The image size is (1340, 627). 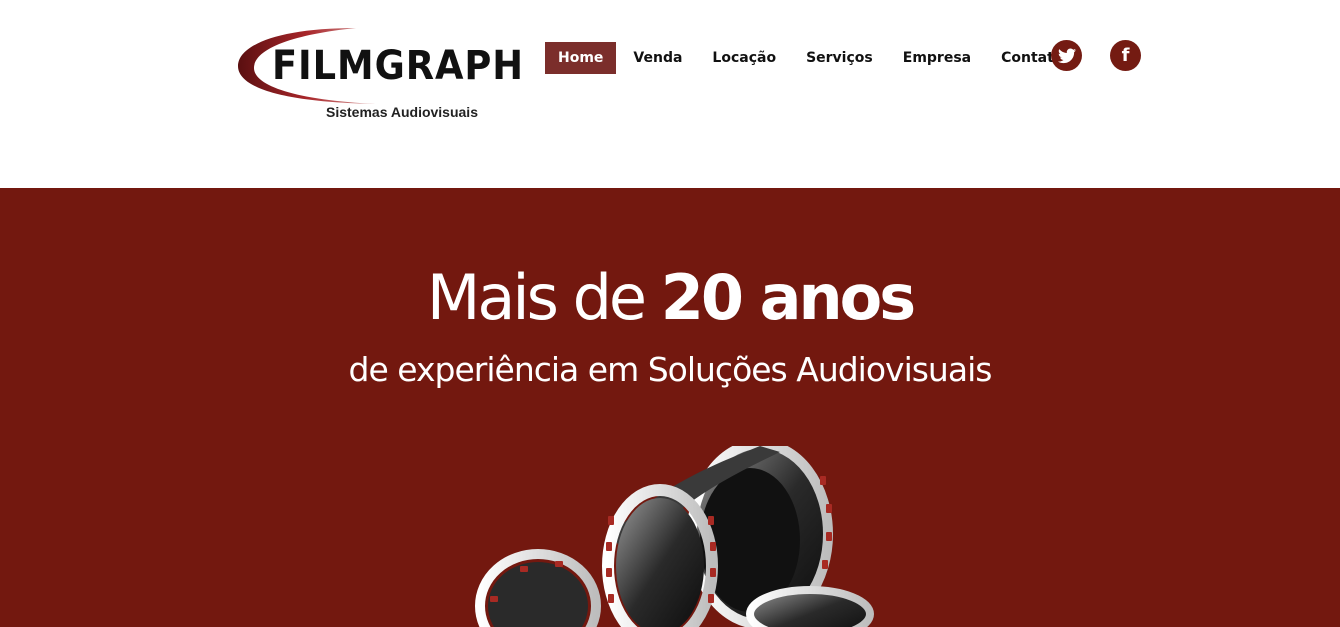 What do you see at coordinates (657, 58) in the screenshot?
I see `nav-item-venda: Venda` at bounding box center [657, 58].